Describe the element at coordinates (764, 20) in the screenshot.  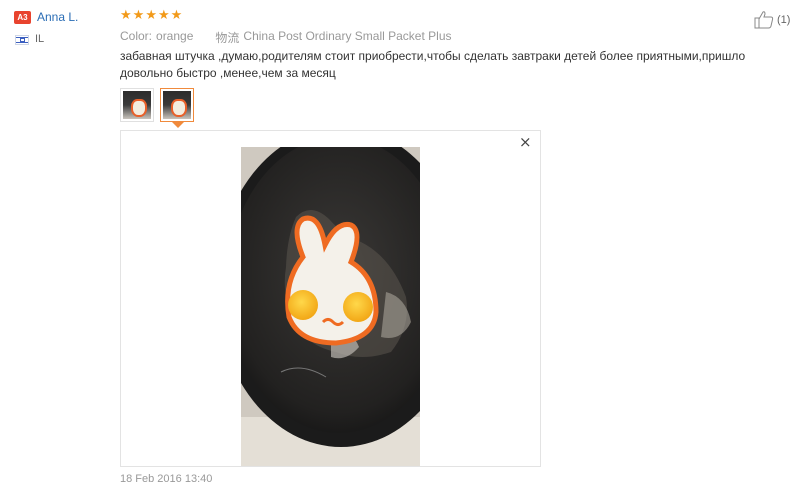
I see `thumbs-up-icon` at that location.